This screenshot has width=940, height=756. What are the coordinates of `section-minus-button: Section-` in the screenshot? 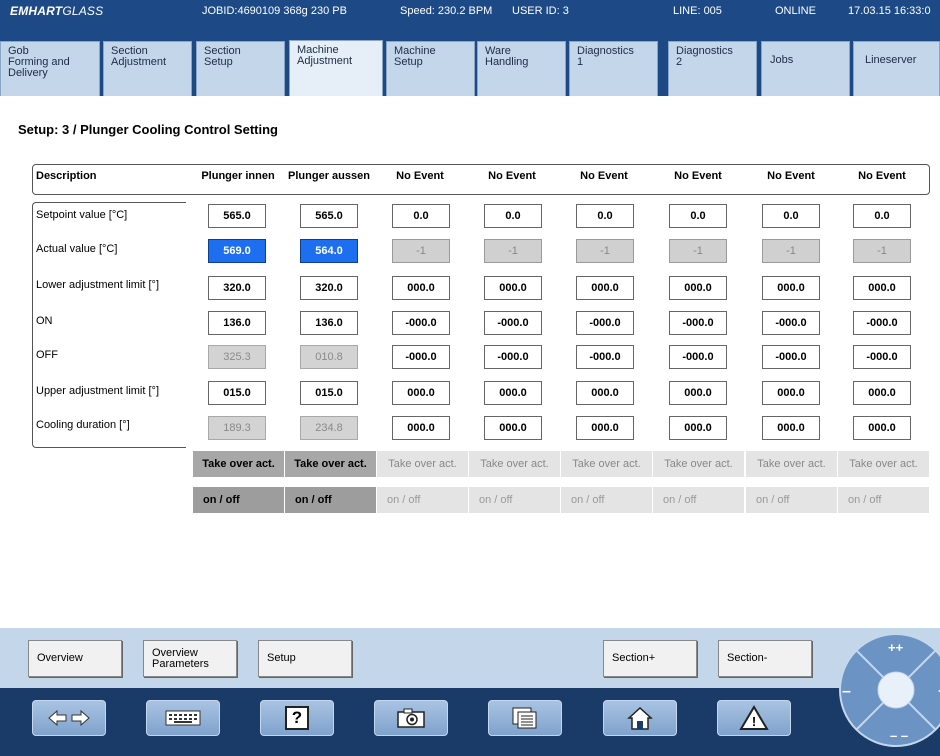 It's located at (765, 658).